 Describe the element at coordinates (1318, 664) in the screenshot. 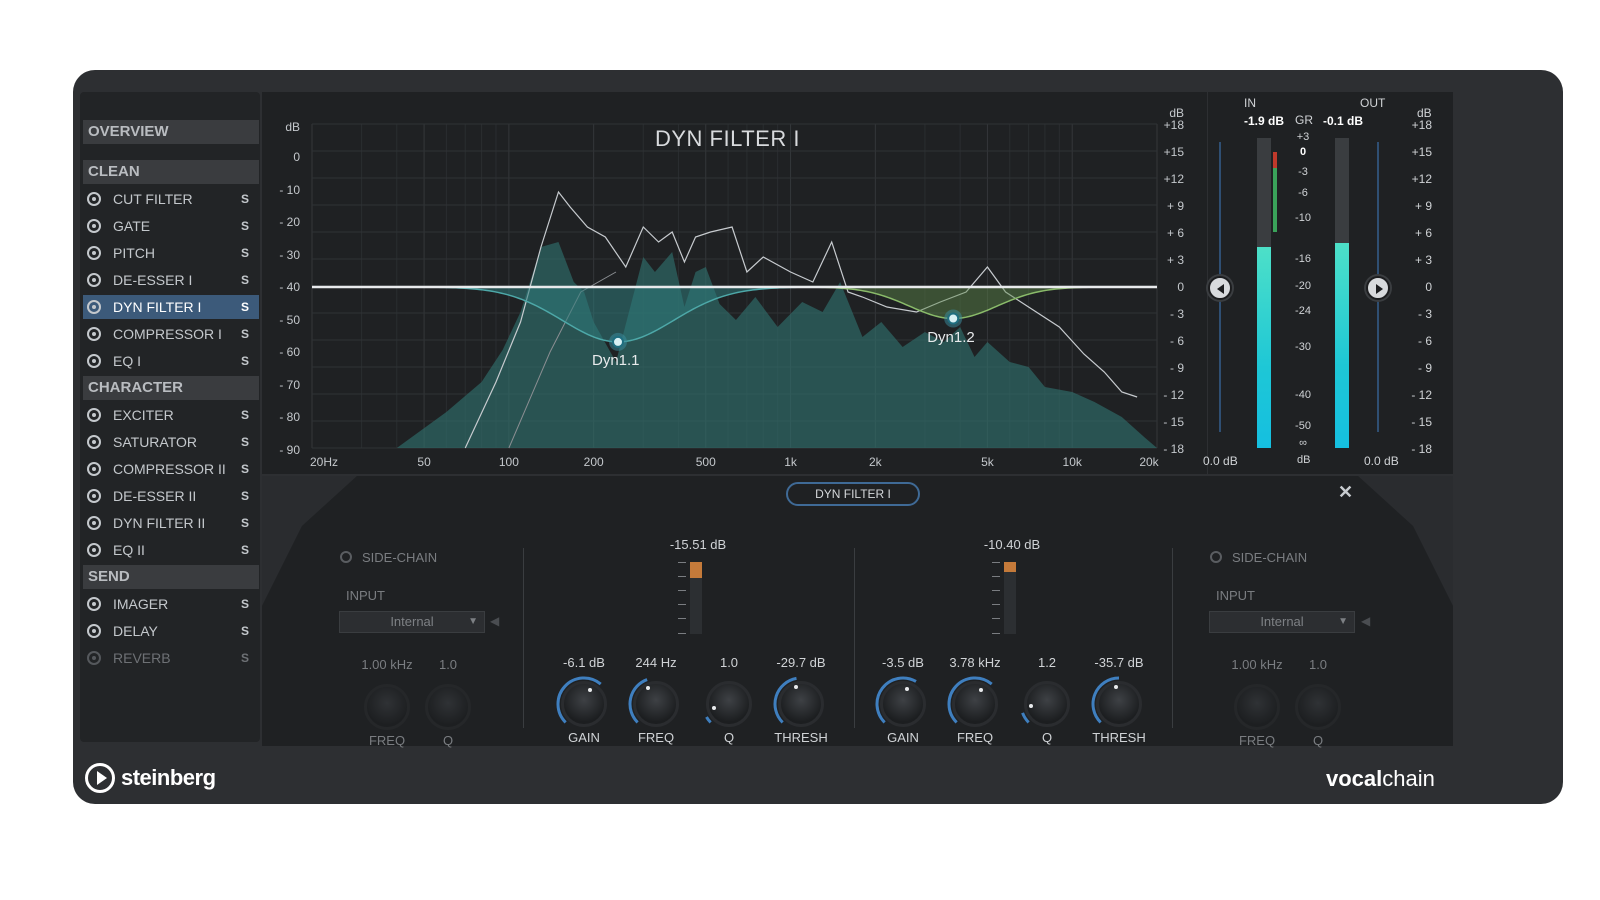

I see `right-sc-q-value: 1.0` at that location.